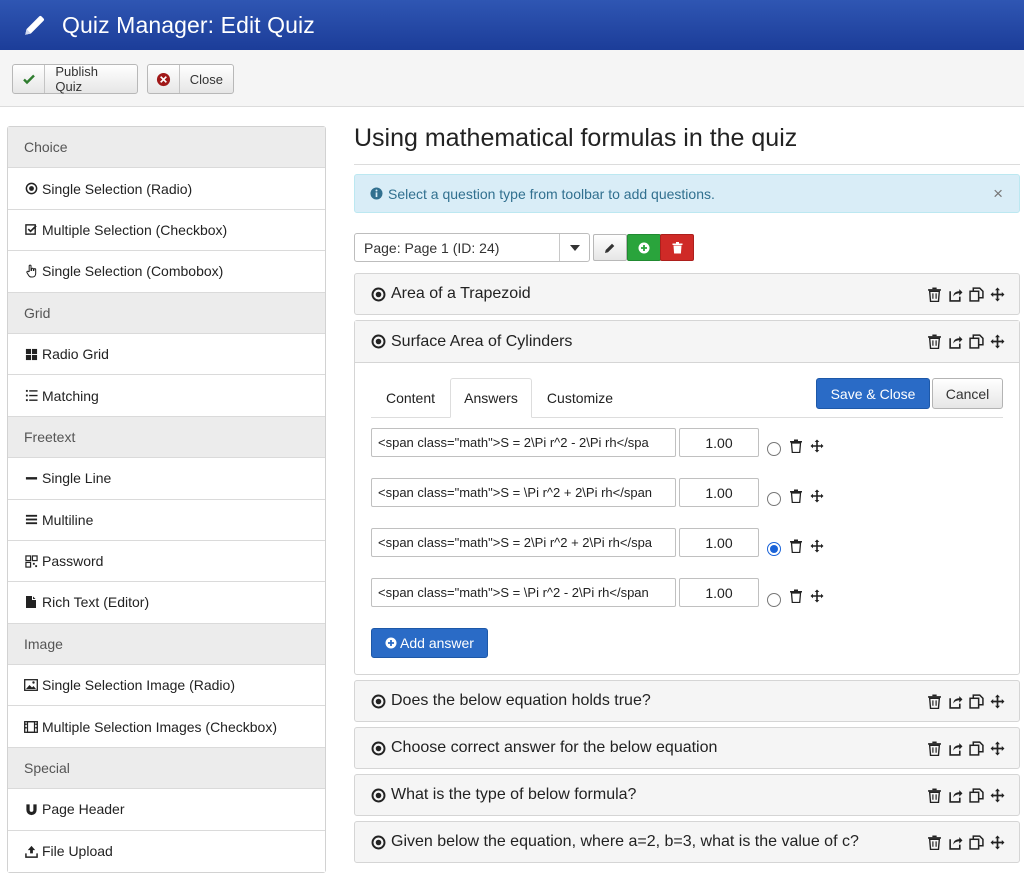 The image size is (1024, 876). I want to click on picture-icon, so click(31, 685).